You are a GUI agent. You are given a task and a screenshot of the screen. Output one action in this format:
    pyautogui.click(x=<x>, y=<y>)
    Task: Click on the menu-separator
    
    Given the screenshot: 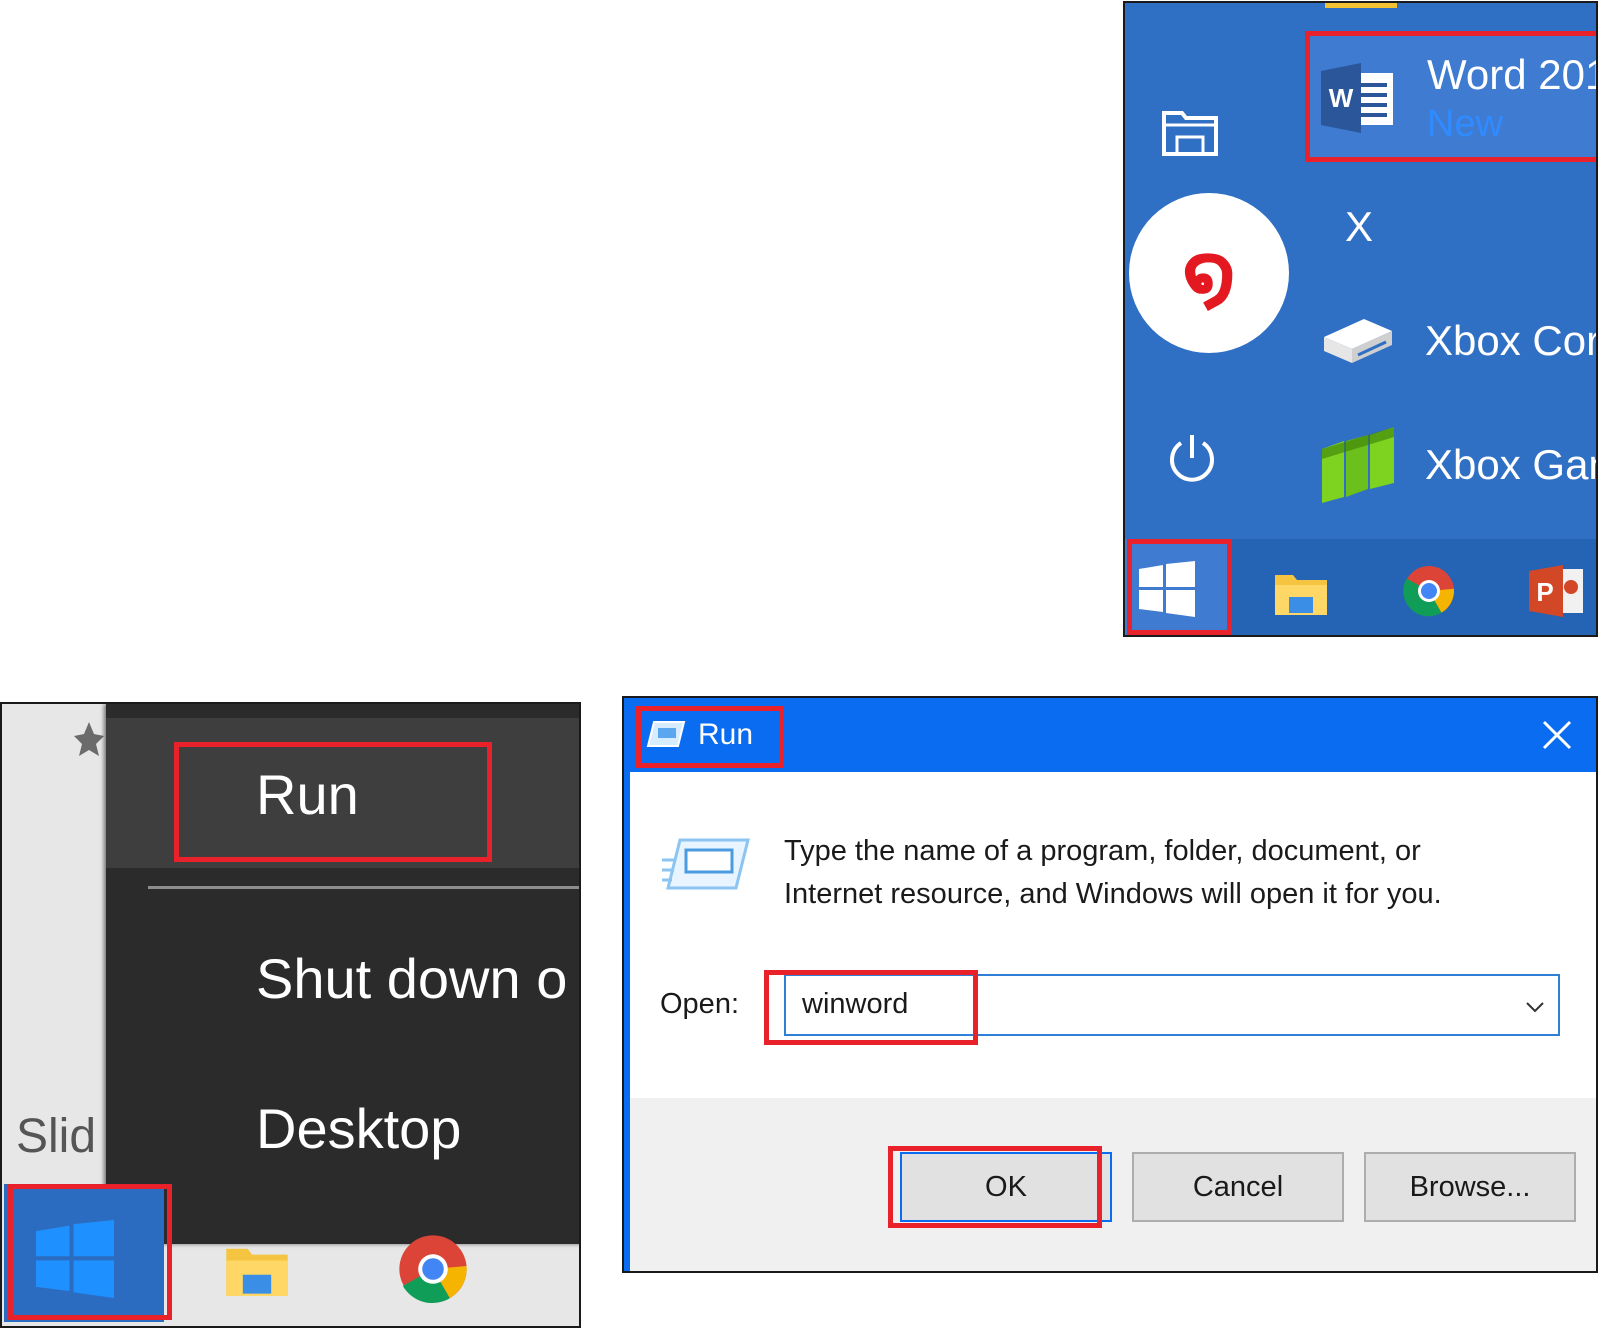 What is the action you would take?
    pyautogui.click(x=363, y=887)
    